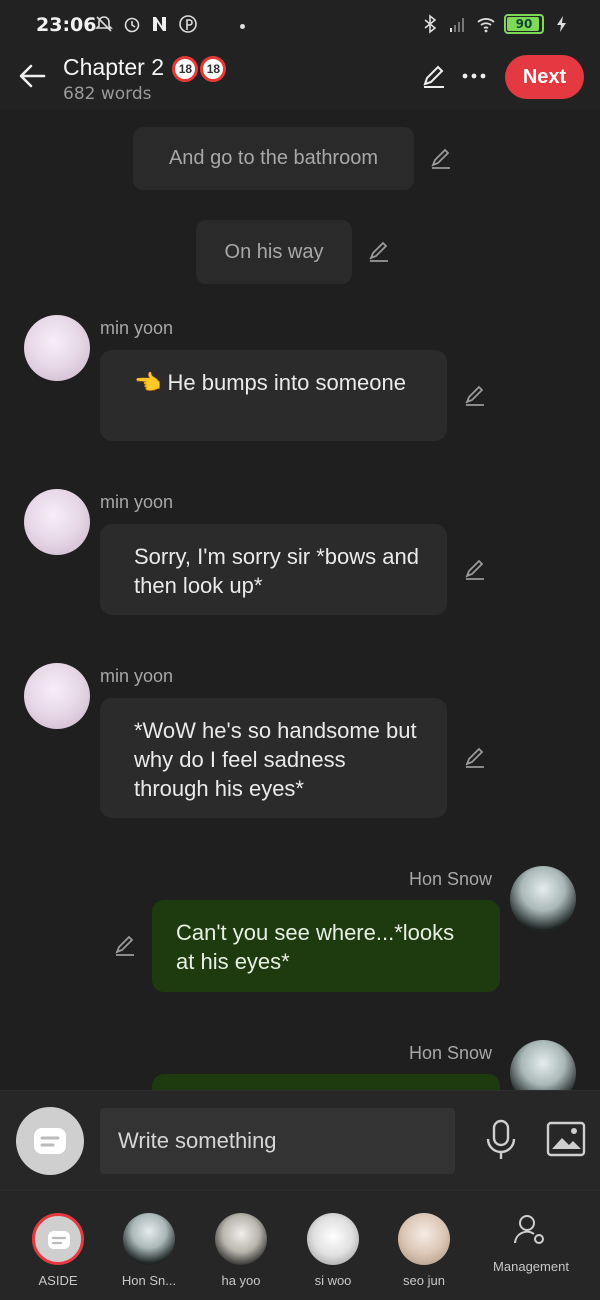  Describe the element at coordinates (531, 1251) in the screenshot. I see `tab-management: Management` at that location.